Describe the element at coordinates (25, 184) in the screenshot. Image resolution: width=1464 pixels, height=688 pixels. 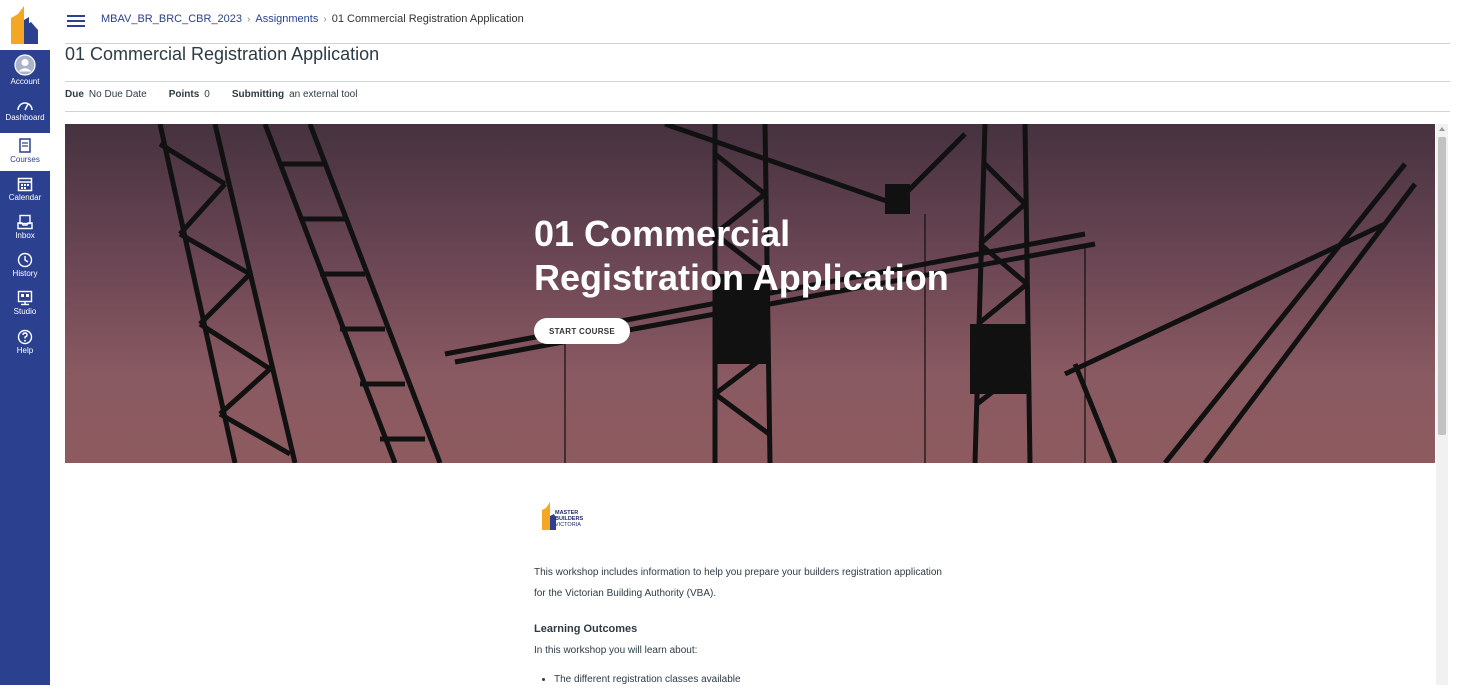
I see `calendar-icon` at that location.